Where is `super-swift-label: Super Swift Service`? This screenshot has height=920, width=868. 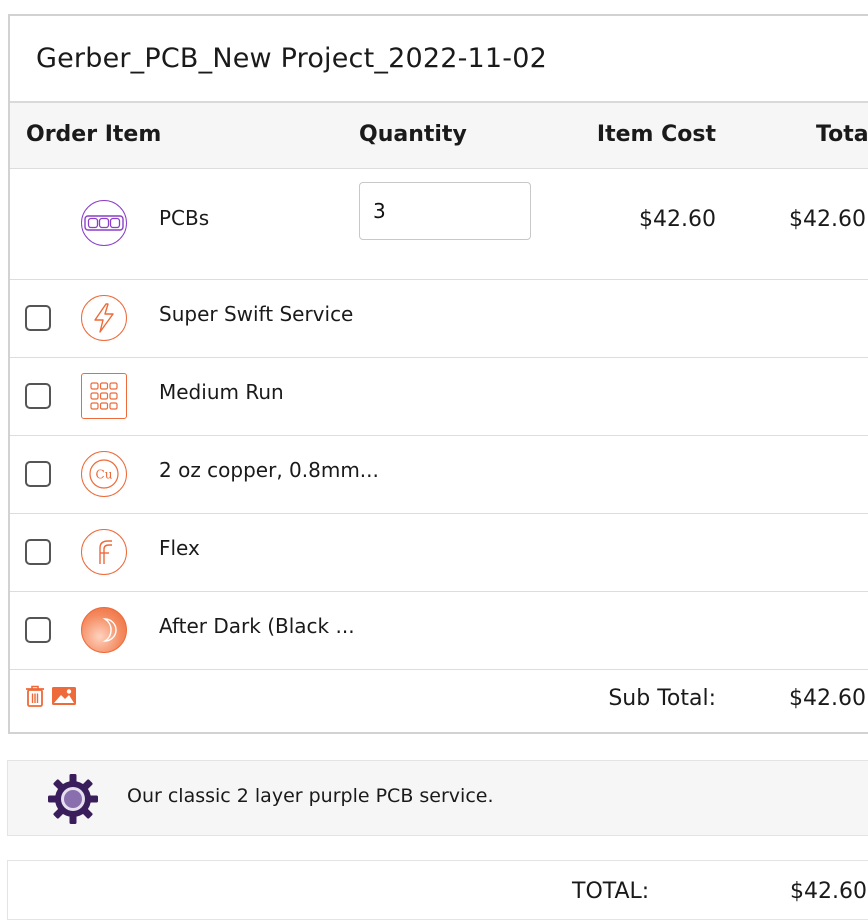 super-swift-label: Super Swift Service is located at coordinates (256, 314).